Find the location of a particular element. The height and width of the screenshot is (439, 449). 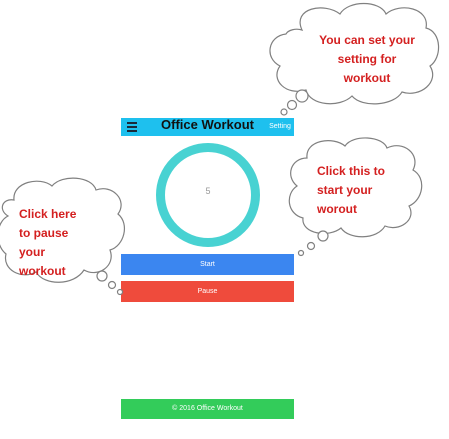

callout-line: to pause is located at coordinates (44, 233).